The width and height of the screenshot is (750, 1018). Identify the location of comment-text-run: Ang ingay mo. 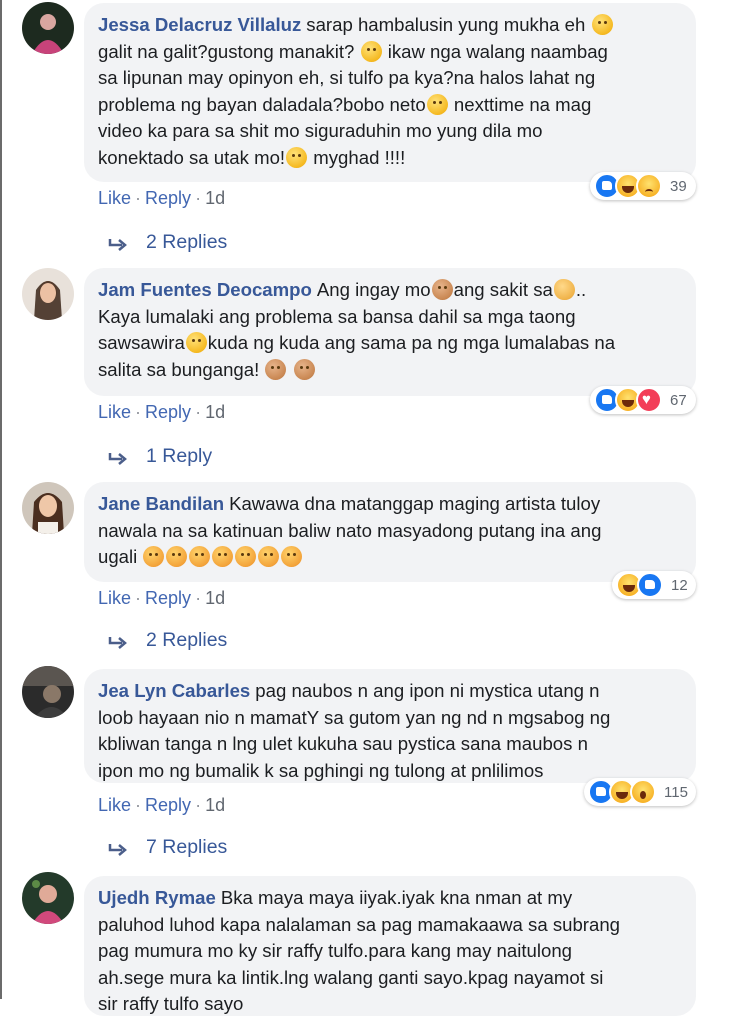
(373, 289).